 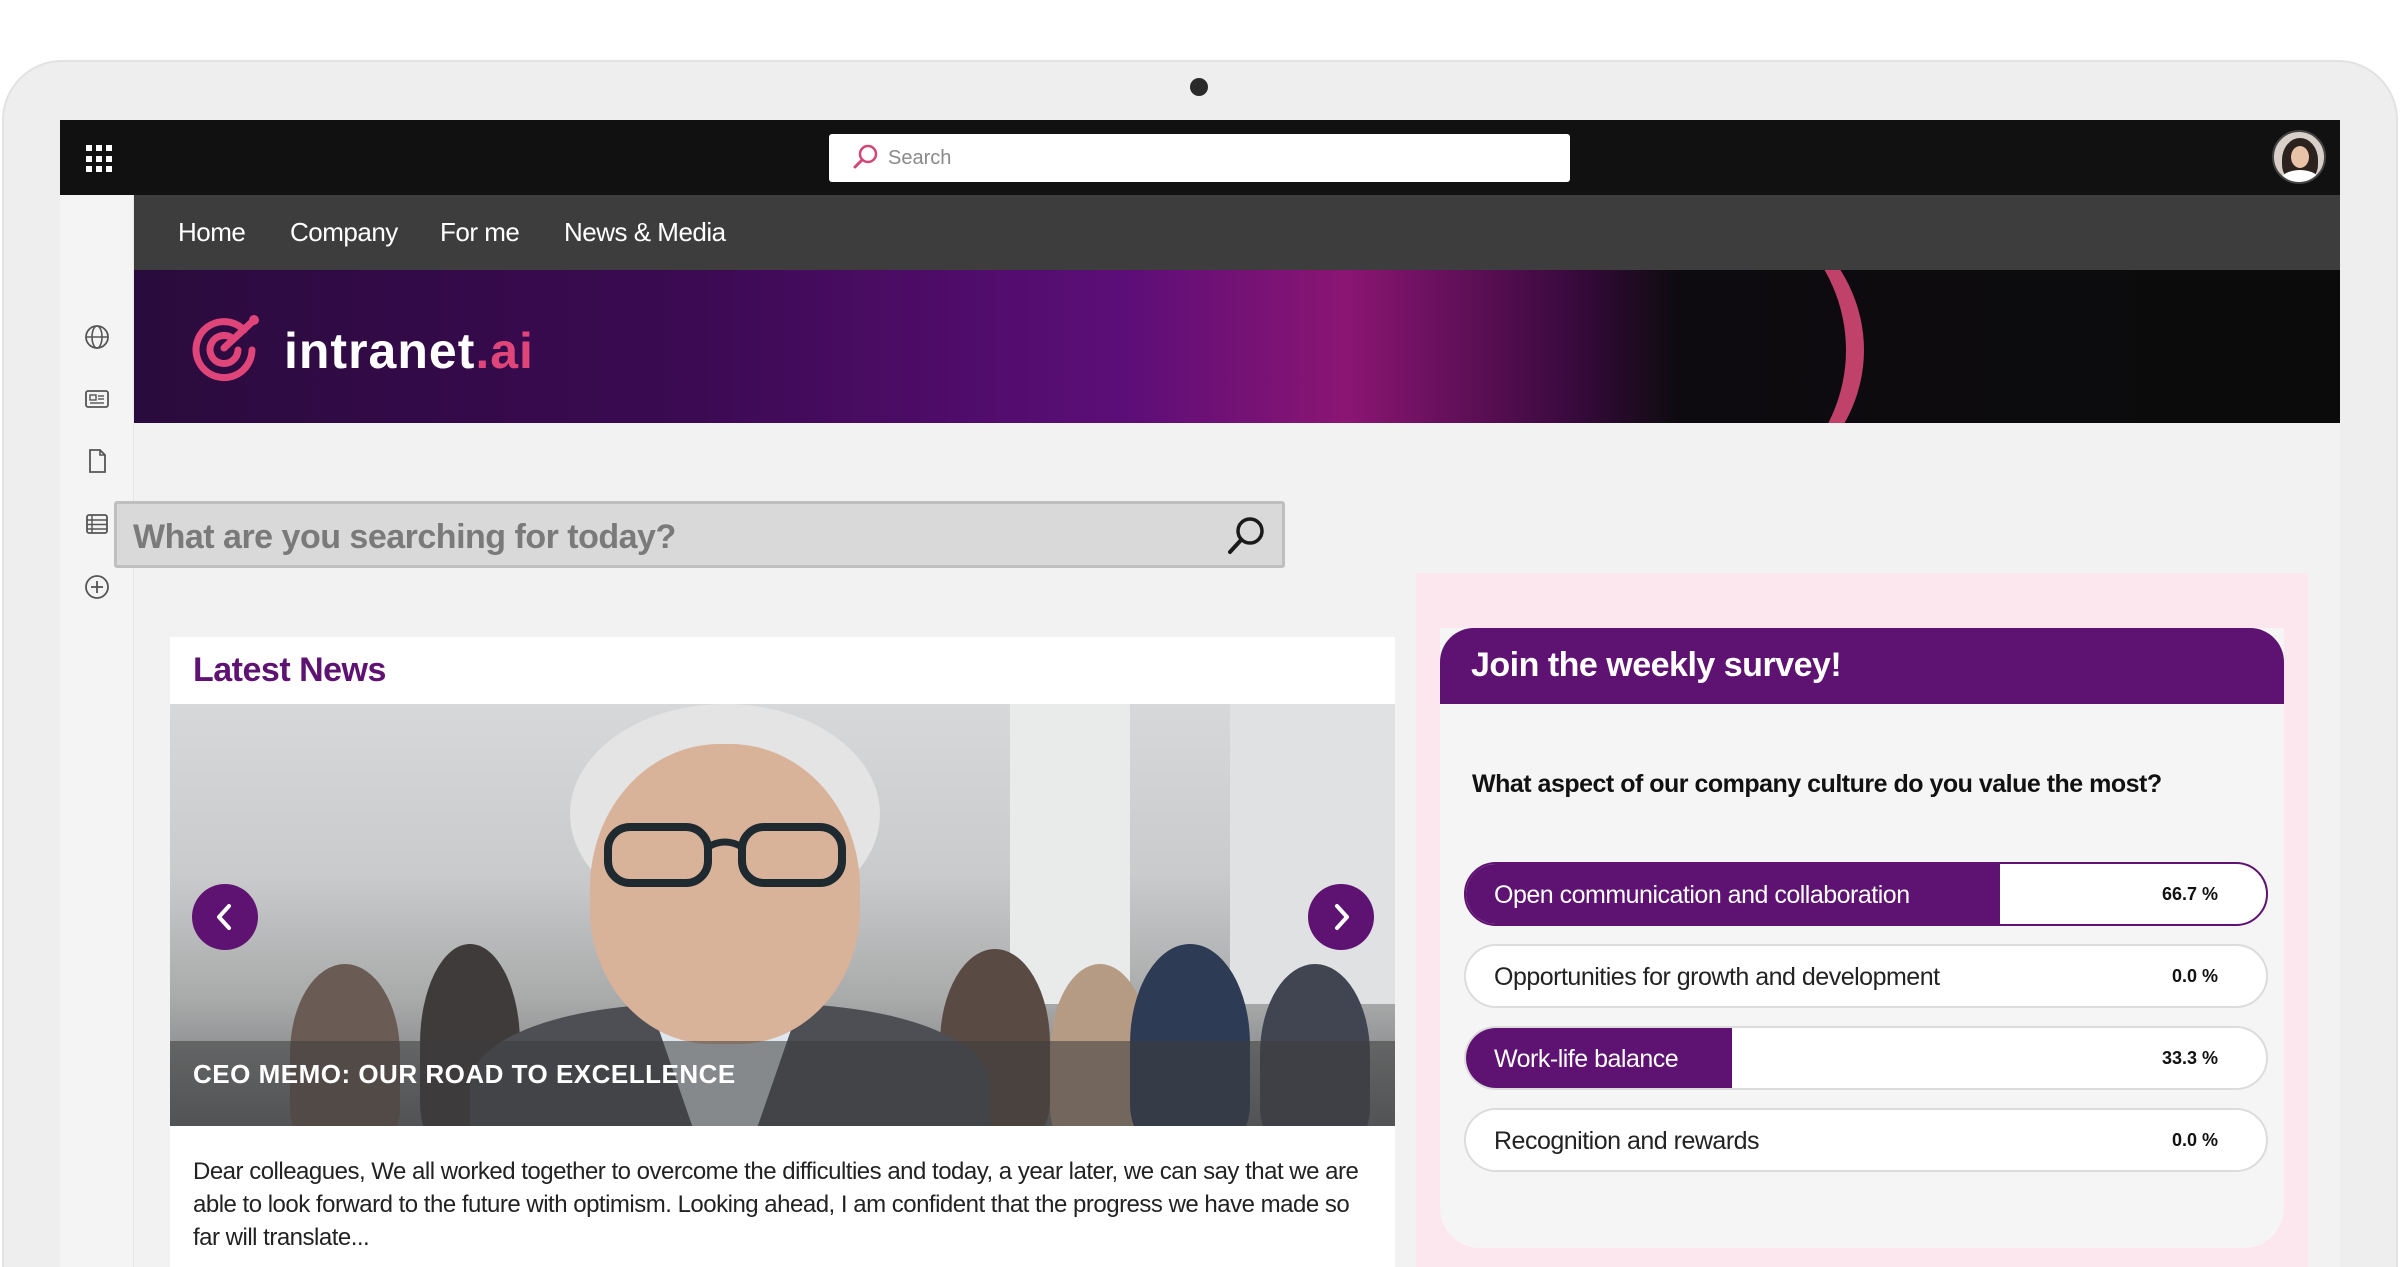 What do you see at coordinates (212, 232) in the screenshot?
I see `nav-home: Home` at bounding box center [212, 232].